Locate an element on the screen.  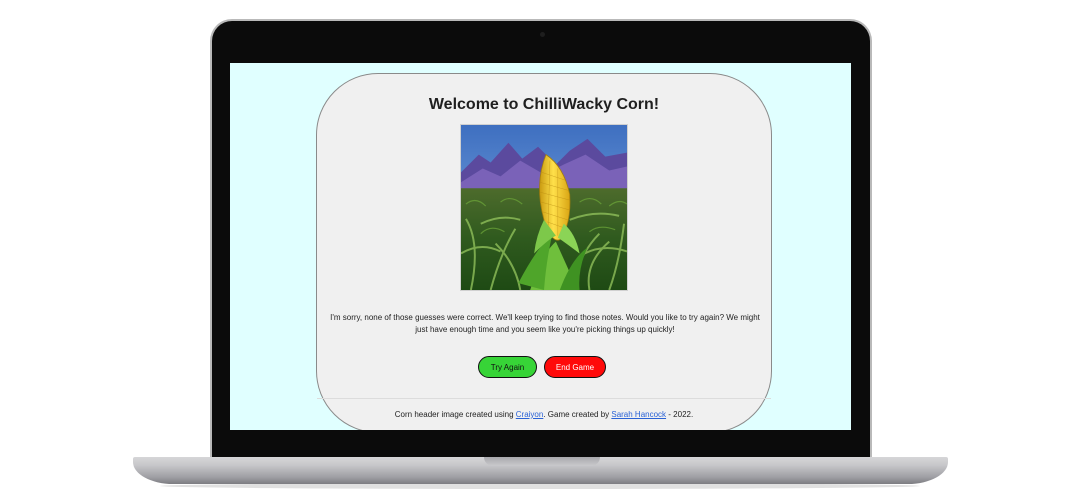
webcam-icon is located at coordinates (542, 34).